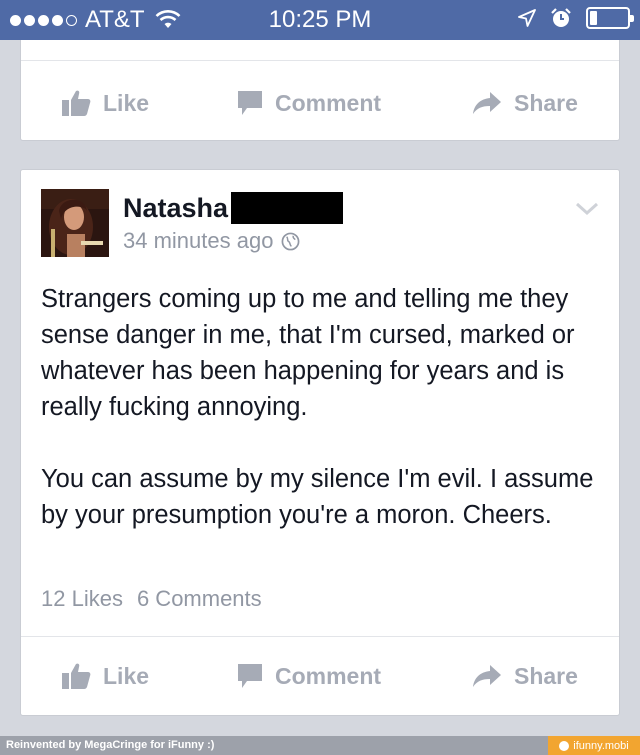 This screenshot has height=755, width=640. I want to click on smiley-icon, so click(564, 745).